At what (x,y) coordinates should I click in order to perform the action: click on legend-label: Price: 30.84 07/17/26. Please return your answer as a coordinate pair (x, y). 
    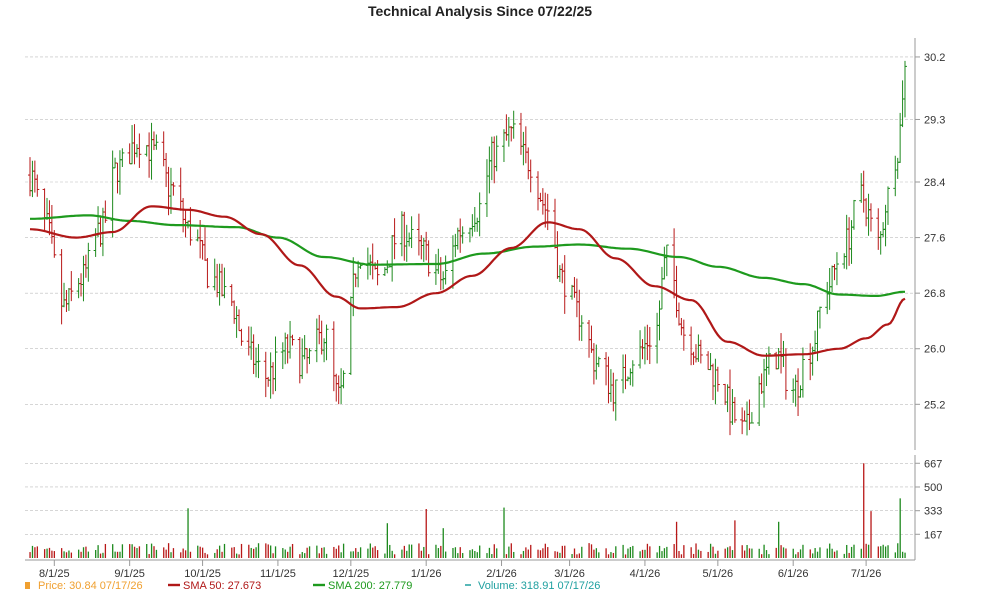
    Looking at the image, I should click on (90, 586).